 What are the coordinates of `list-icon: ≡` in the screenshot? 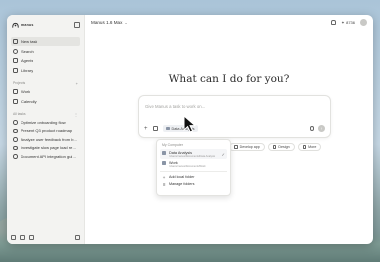 It's located at (164, 184).